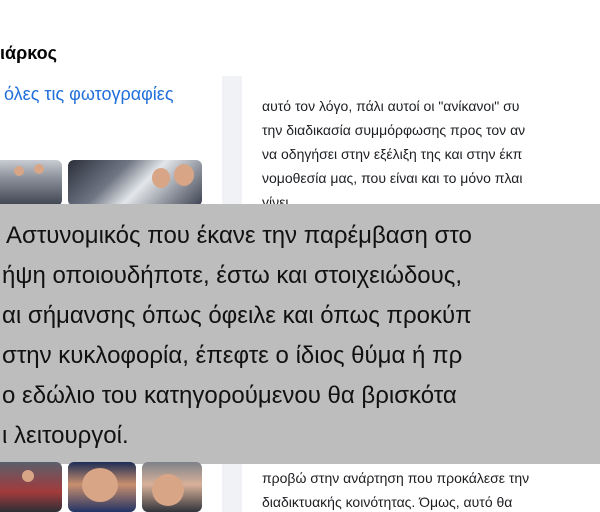 Image resolution: width=600 pixels, height=512 pixels. What do you see at coordinates (396, 478) in the screenshot?
I see `post-text-line: προβώ στην ανάρτηση που προκάλεσε την` at bounding box center [396, 478].